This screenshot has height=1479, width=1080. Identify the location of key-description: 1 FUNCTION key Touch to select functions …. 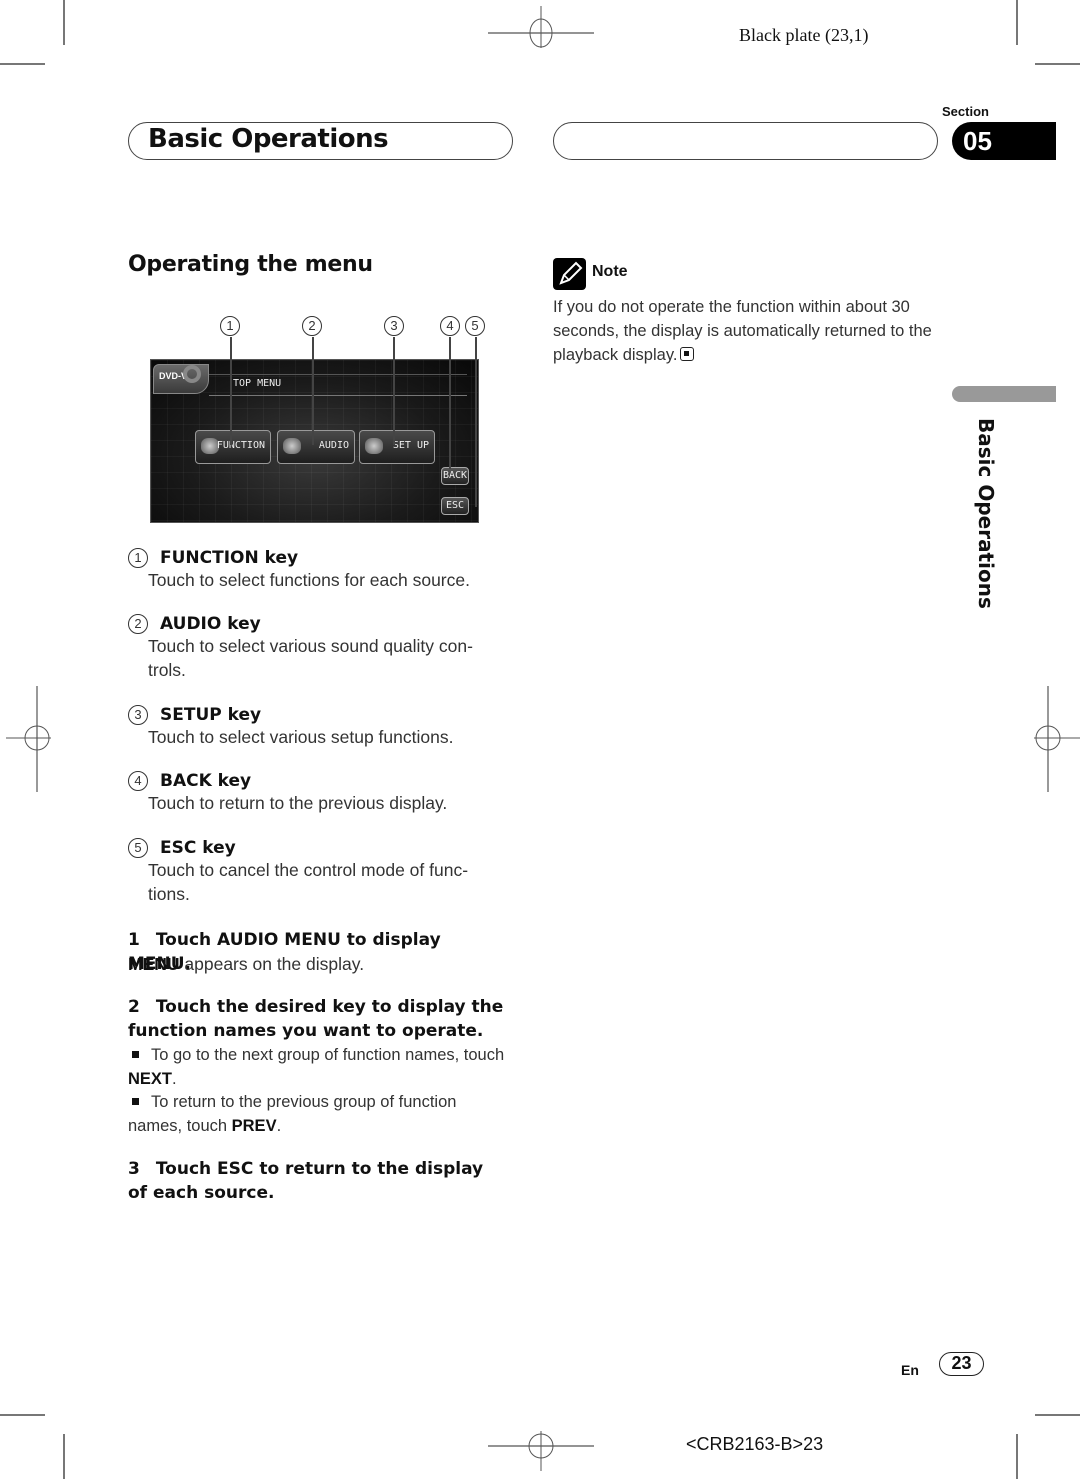
(318, 570).